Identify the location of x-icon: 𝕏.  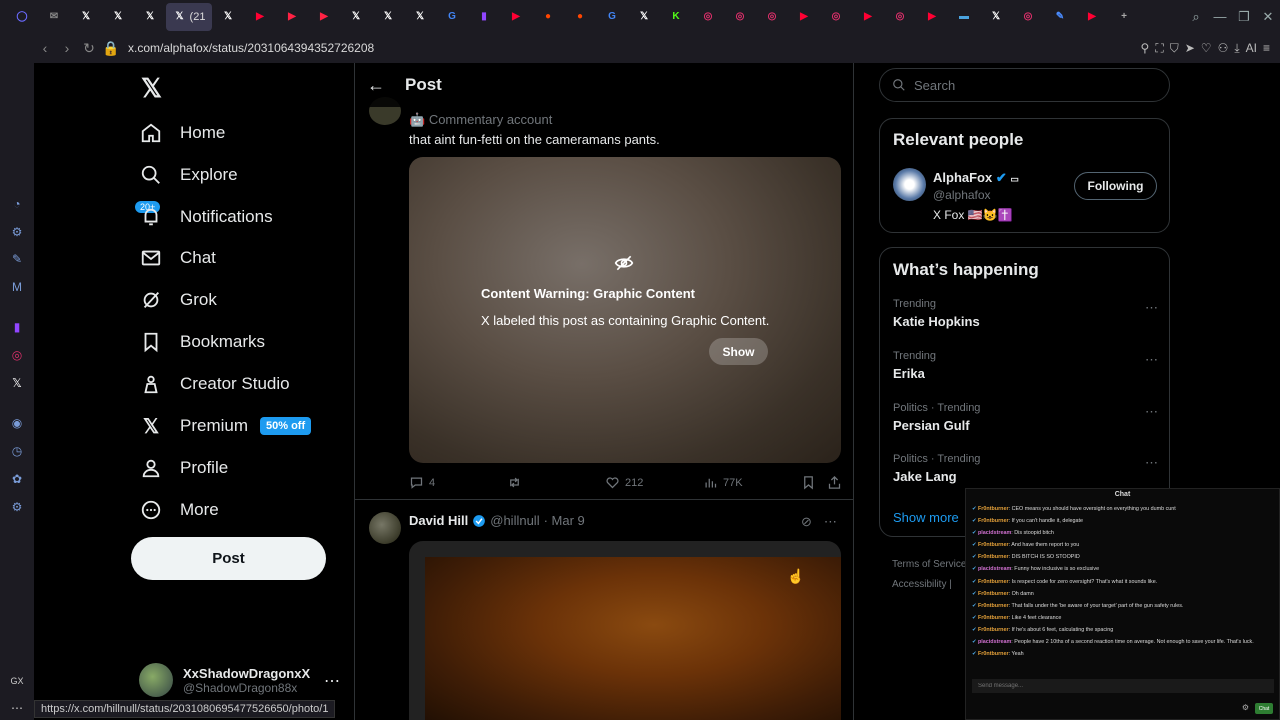
(17, 383).